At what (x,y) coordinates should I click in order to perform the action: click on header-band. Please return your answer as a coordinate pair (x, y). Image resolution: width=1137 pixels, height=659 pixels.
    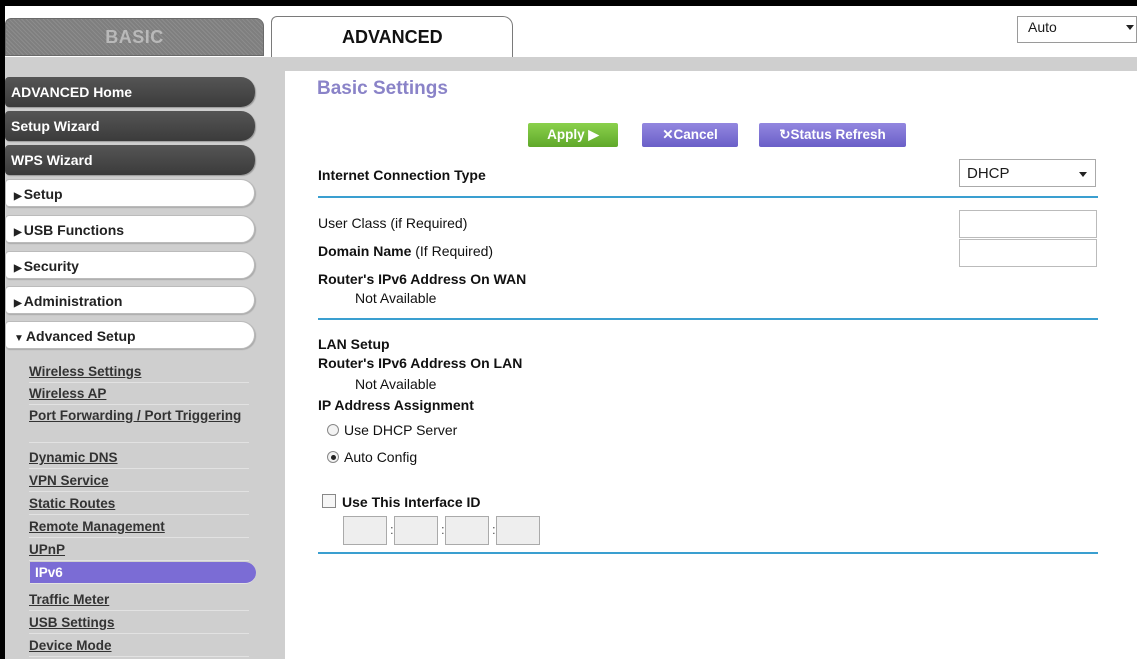
    Looking at the image, I should click on (571, 64).